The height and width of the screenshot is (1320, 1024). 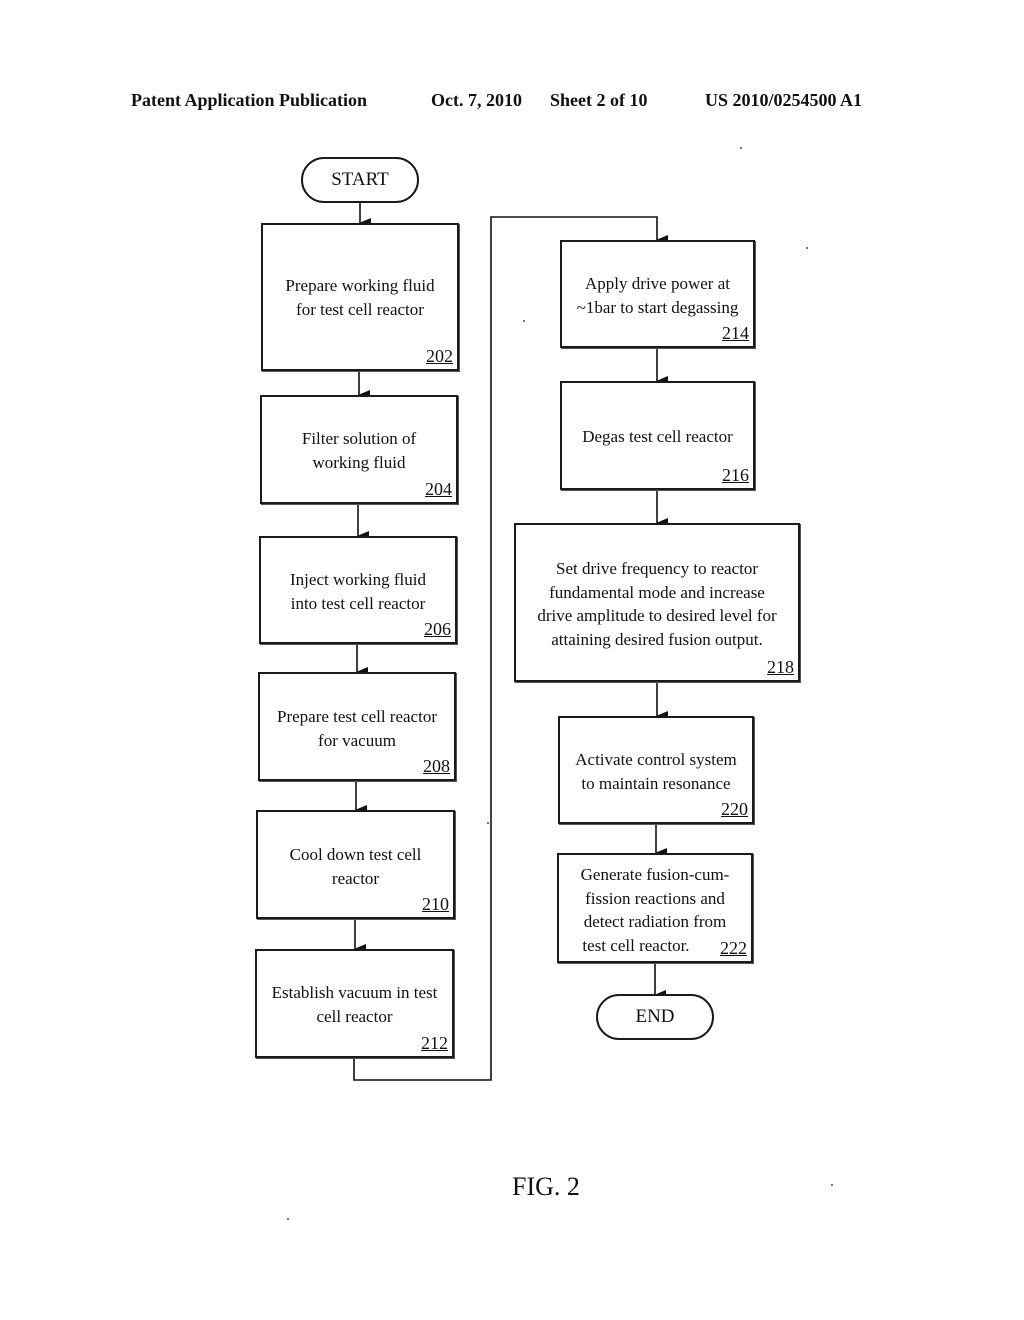 I want to click on step-text-line: fundamental mode and increase, so click(x=657, y=592).